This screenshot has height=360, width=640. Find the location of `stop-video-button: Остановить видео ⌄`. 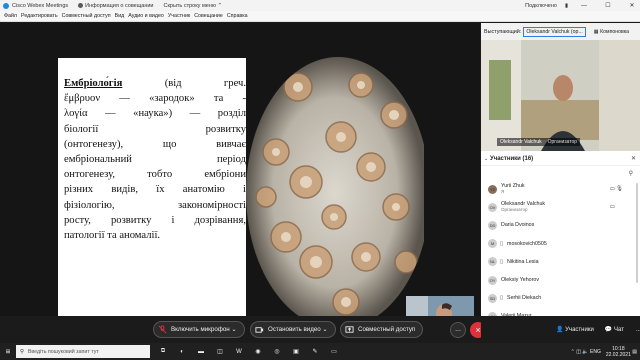

stop-video-button: Остановить видео ⌄ is located at coordinates (293, 329).